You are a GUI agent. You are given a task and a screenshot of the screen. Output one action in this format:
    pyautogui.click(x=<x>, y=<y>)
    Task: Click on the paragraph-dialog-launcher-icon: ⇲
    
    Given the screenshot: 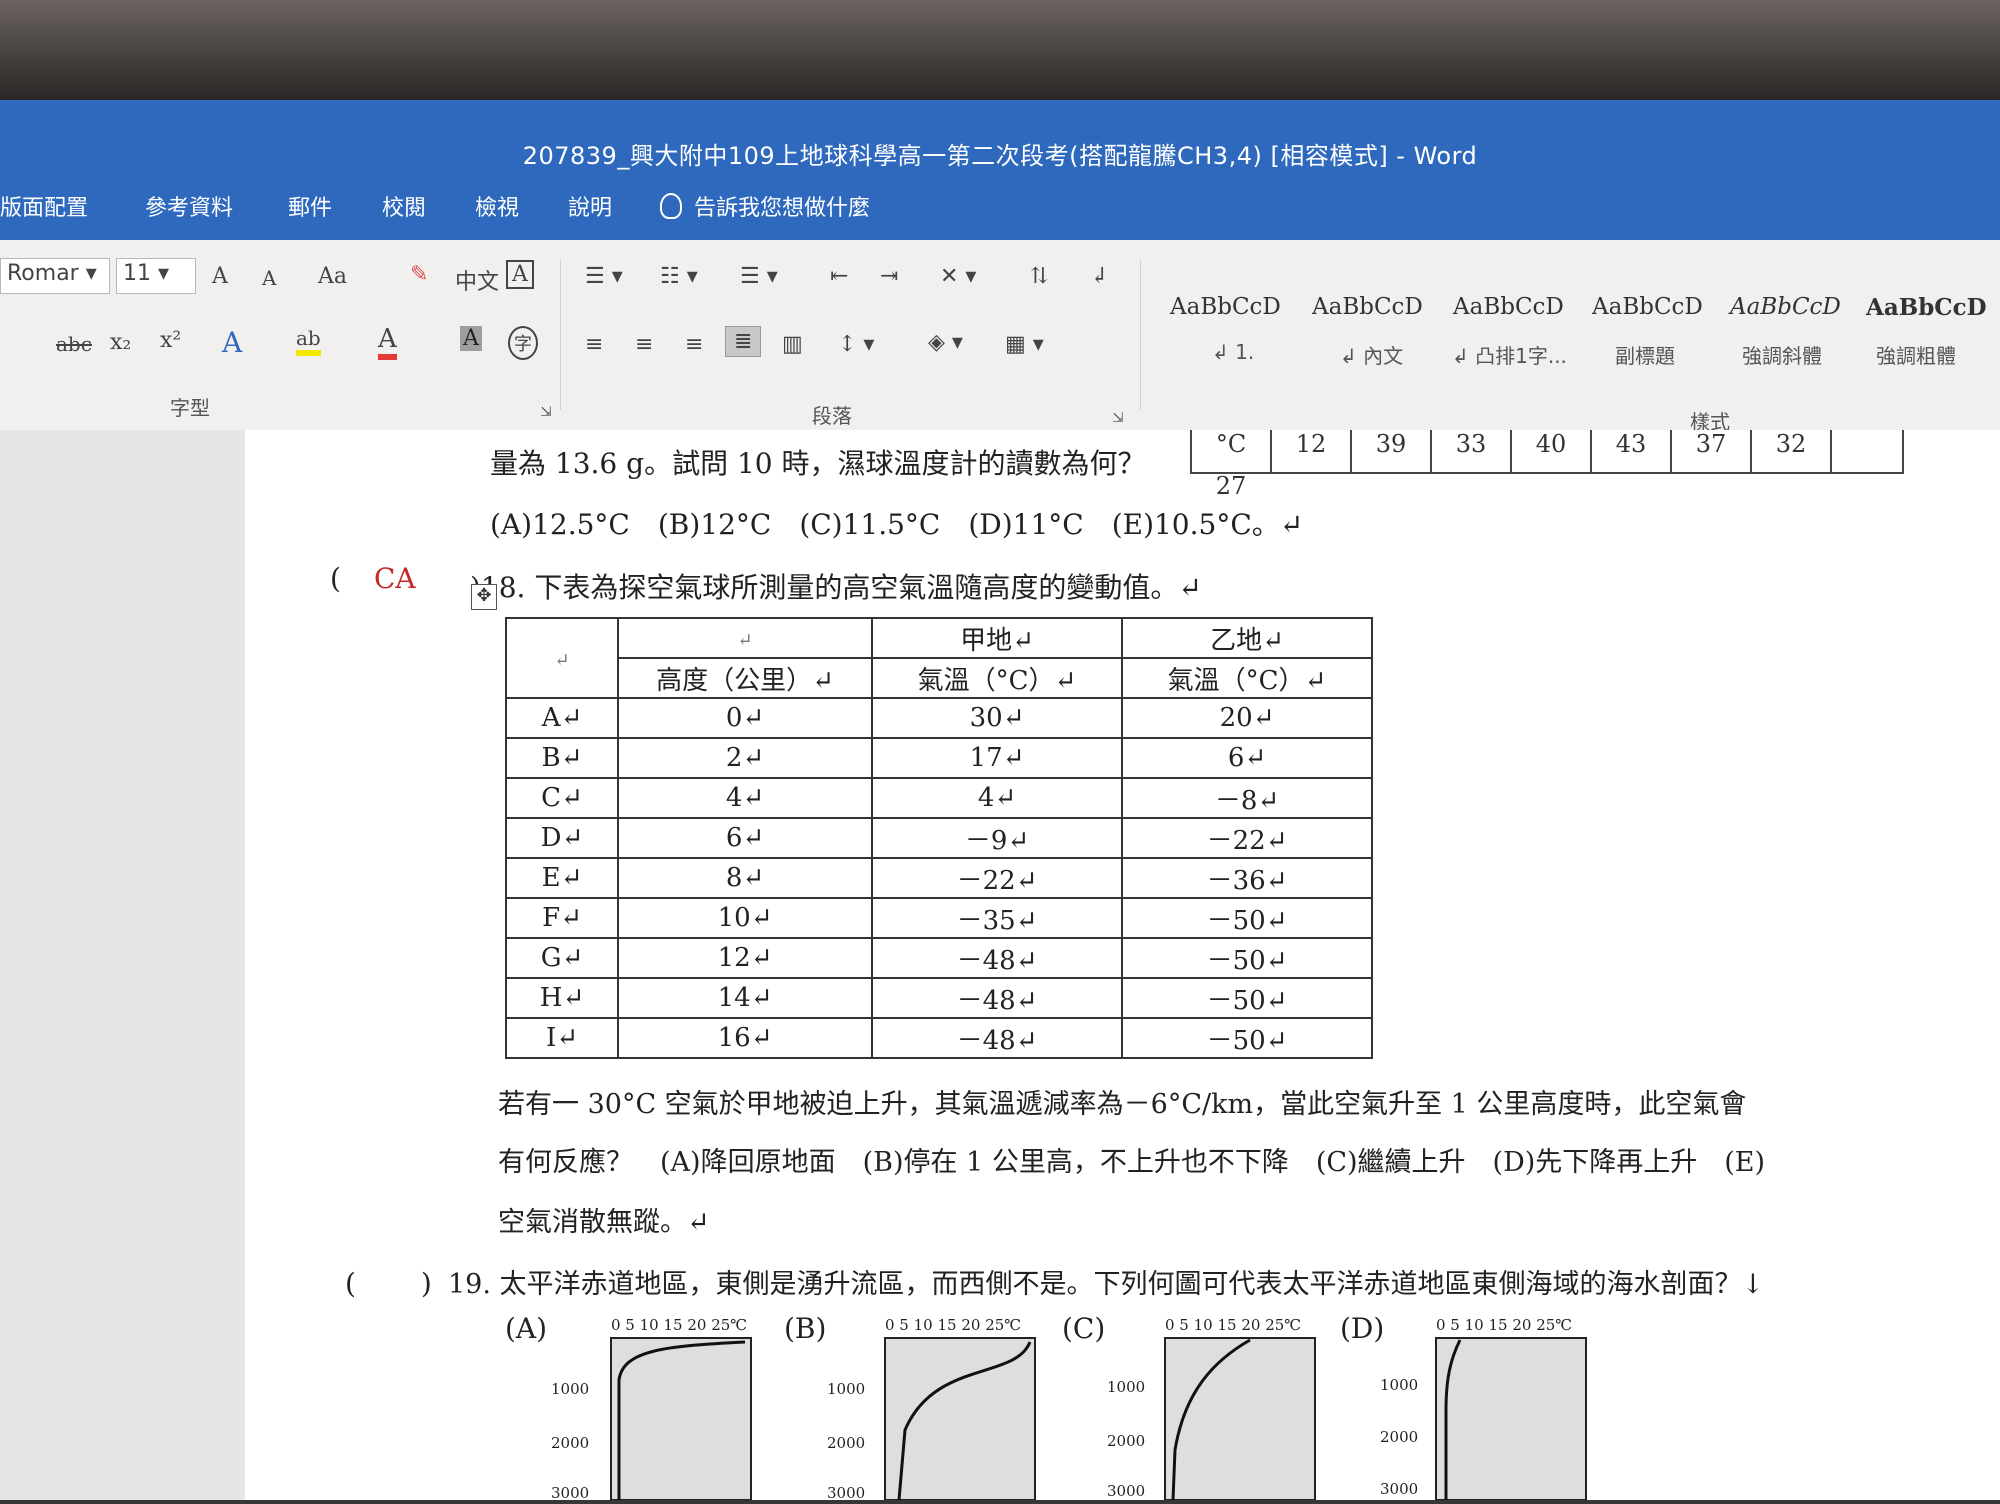 What is the action you would take?
    pyautogui.click(x=1118, y=418)
    